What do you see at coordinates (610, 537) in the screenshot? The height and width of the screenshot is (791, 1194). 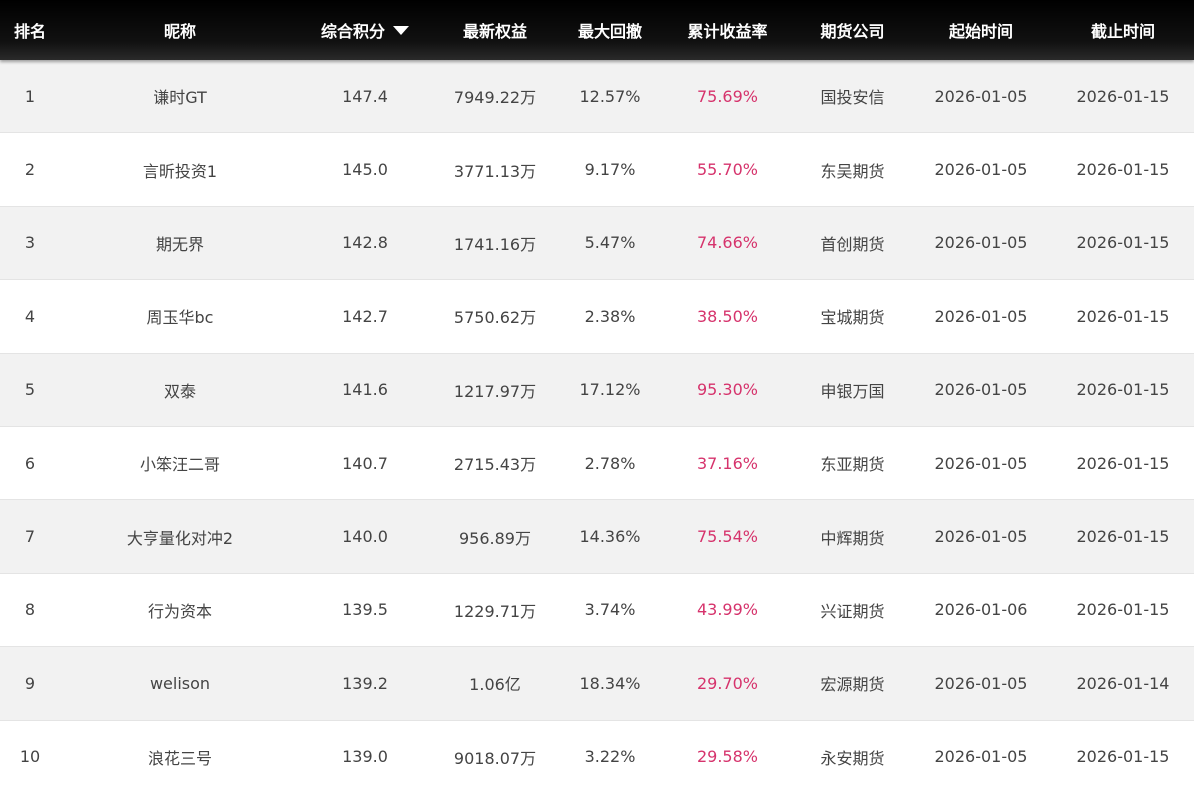 I see `drawdown-cell: 14.36%` at bounding box center [610, 537].